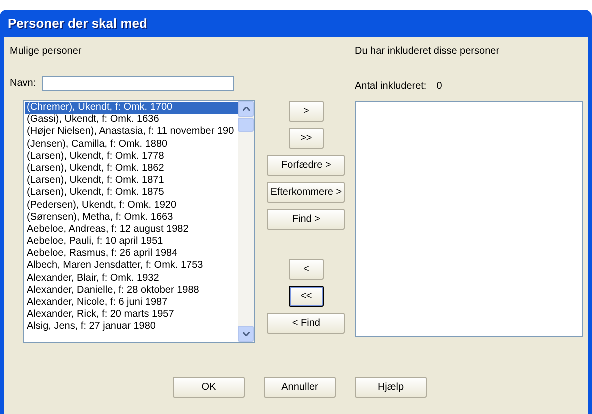 This screenshot has width=592, height=414. I want to click on person-item: Aebeloe, Pauli, f: 10 april 1951, so click(131, 242).